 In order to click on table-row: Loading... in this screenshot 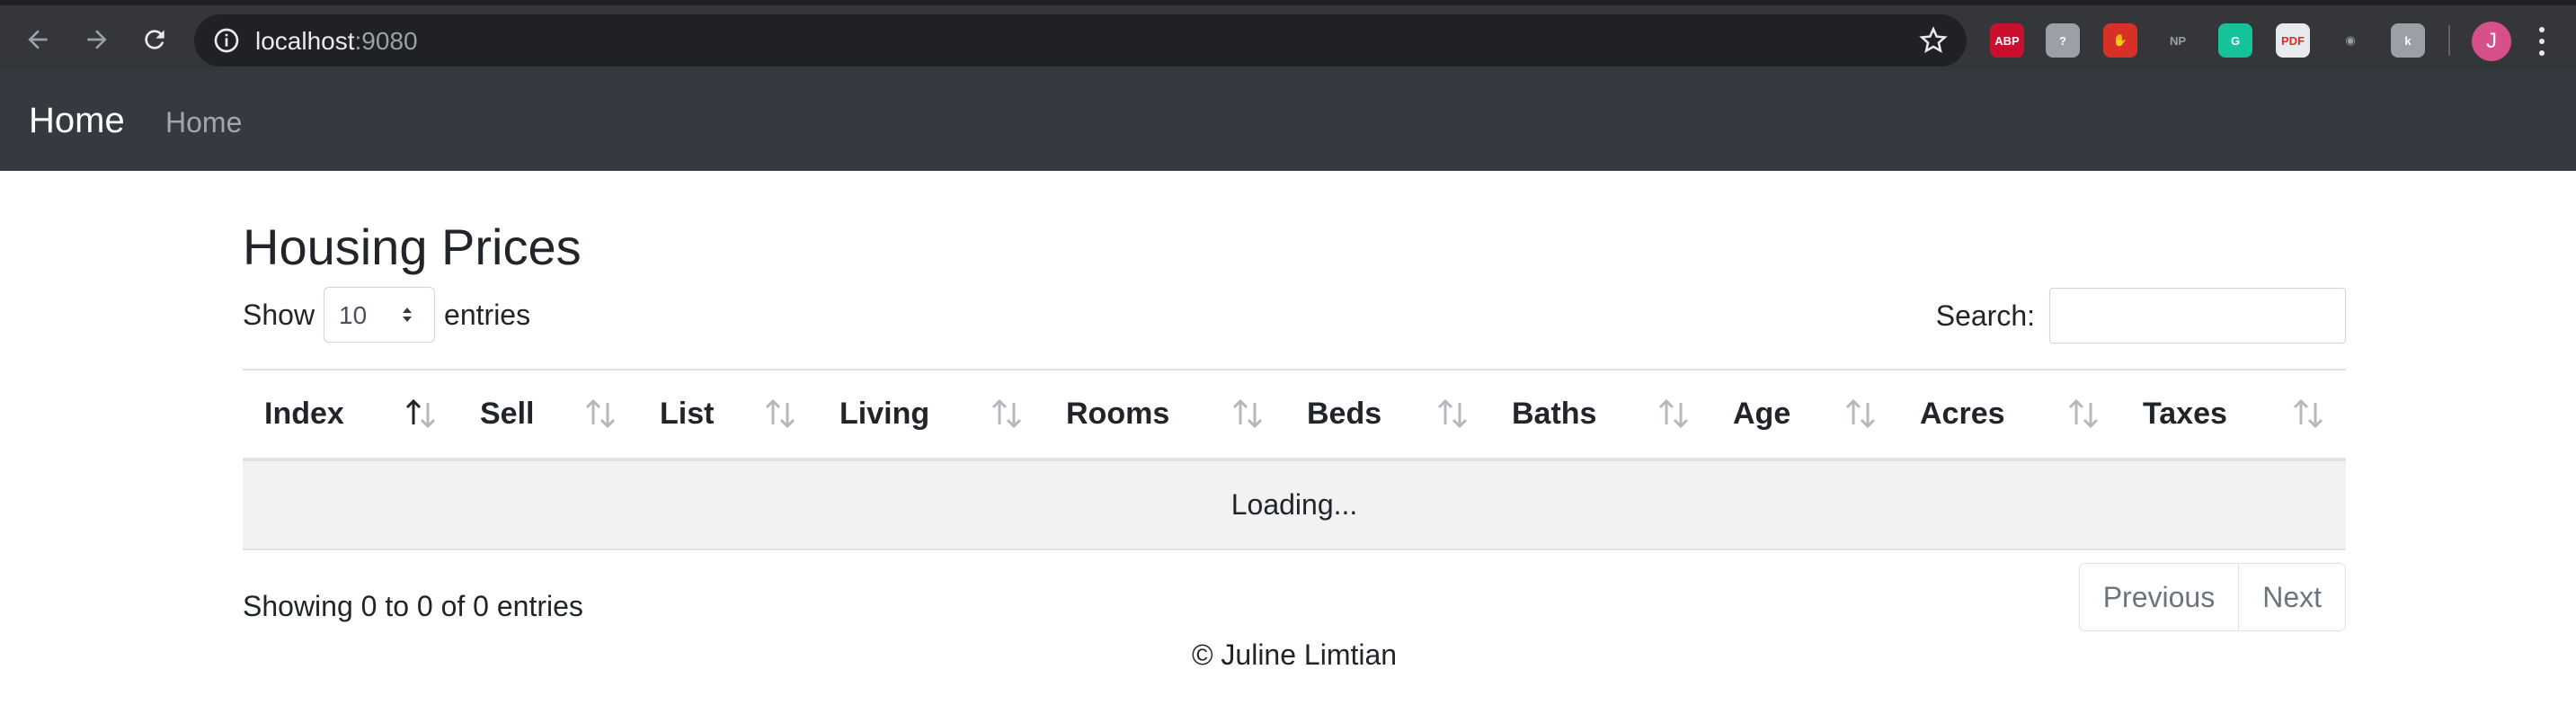, I will do `click(1294, 505)`.